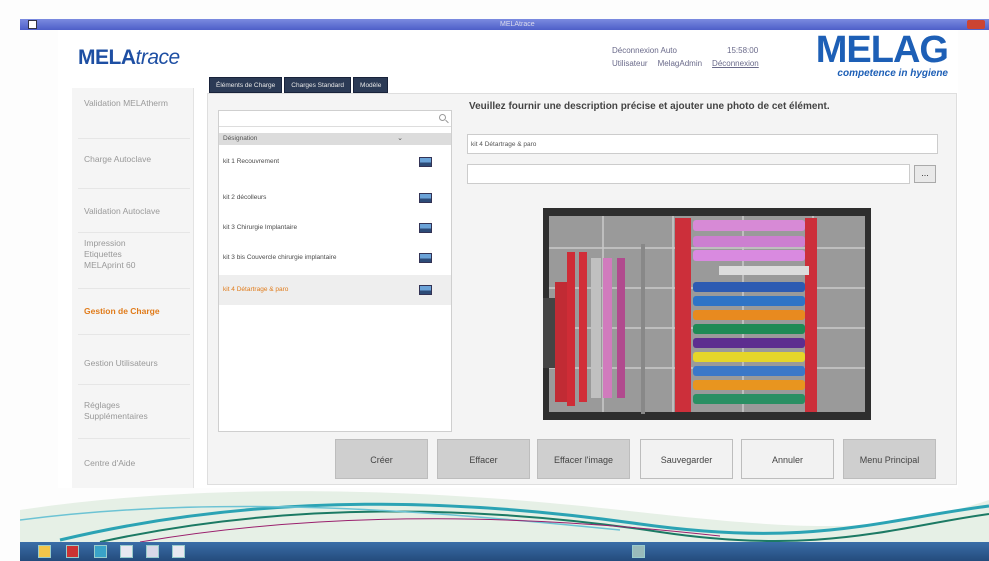 The image size is (989, 561). I want to click on close-button, so click(976, 24).